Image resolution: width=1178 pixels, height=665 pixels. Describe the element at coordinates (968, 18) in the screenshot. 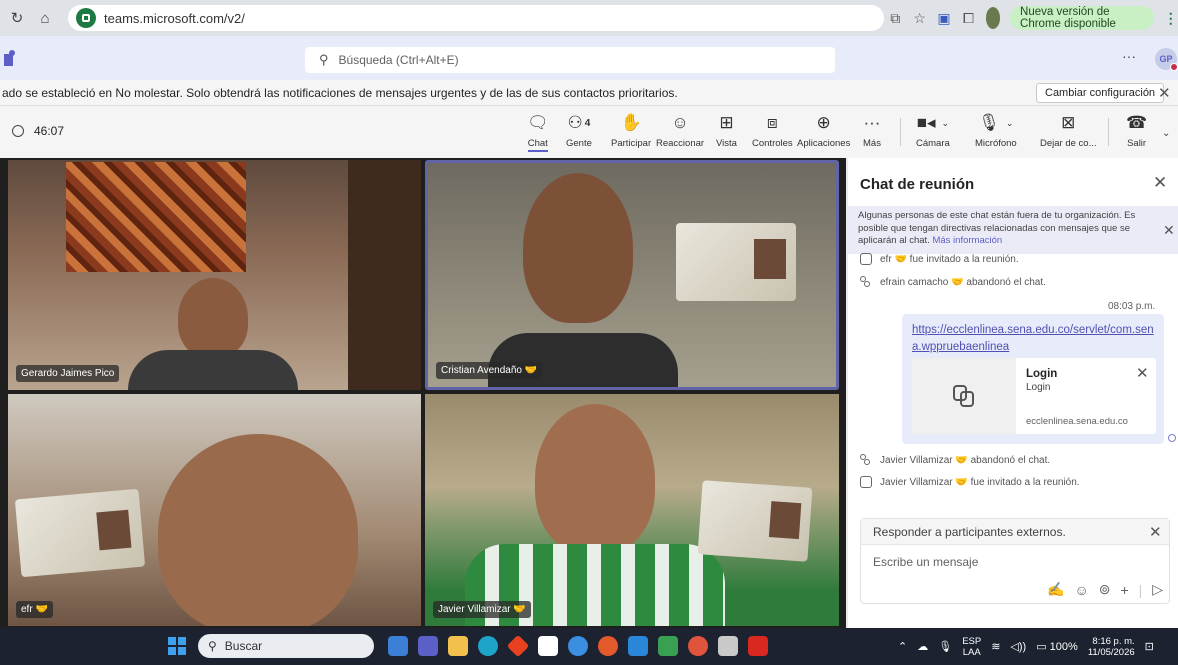

I see `extensions-puzzle-icon: ⧠` at that location.